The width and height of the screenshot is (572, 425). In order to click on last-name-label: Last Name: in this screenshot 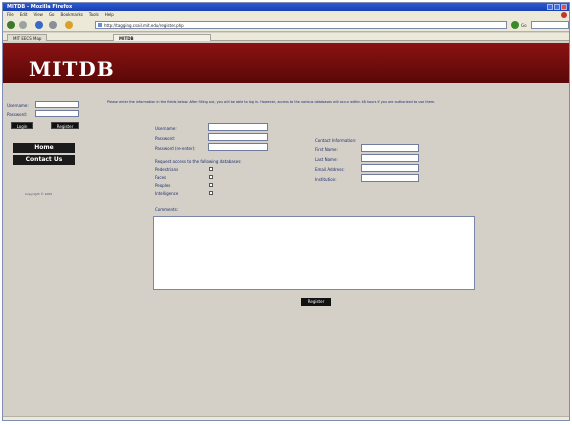, I will do `click(326, 159)`.